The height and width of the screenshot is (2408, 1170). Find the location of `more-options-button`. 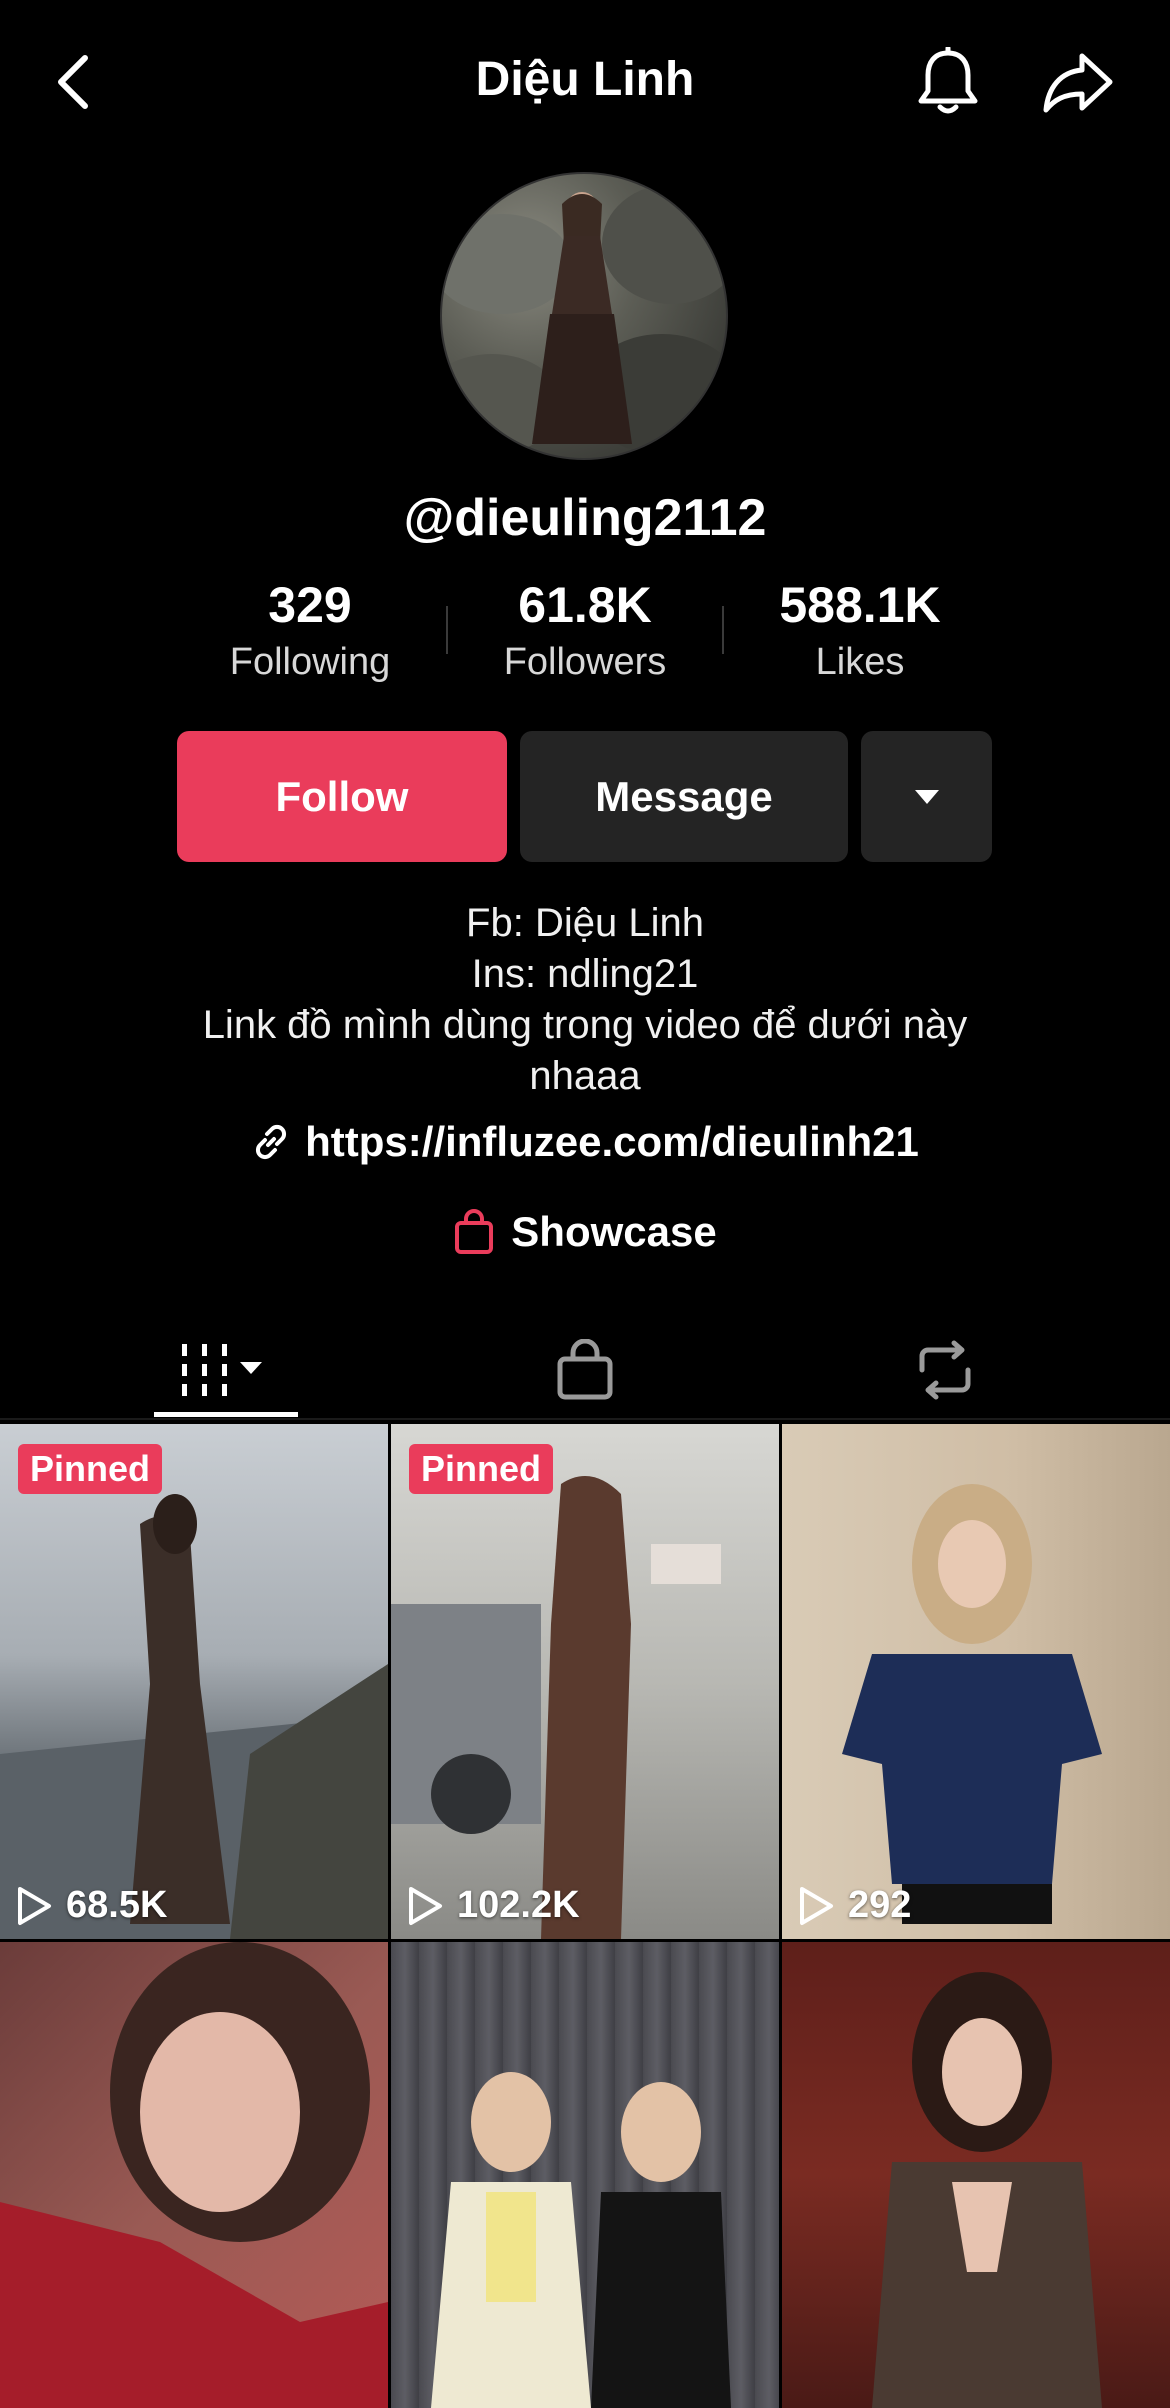

more-options-button is located at coordinates (926, 796).